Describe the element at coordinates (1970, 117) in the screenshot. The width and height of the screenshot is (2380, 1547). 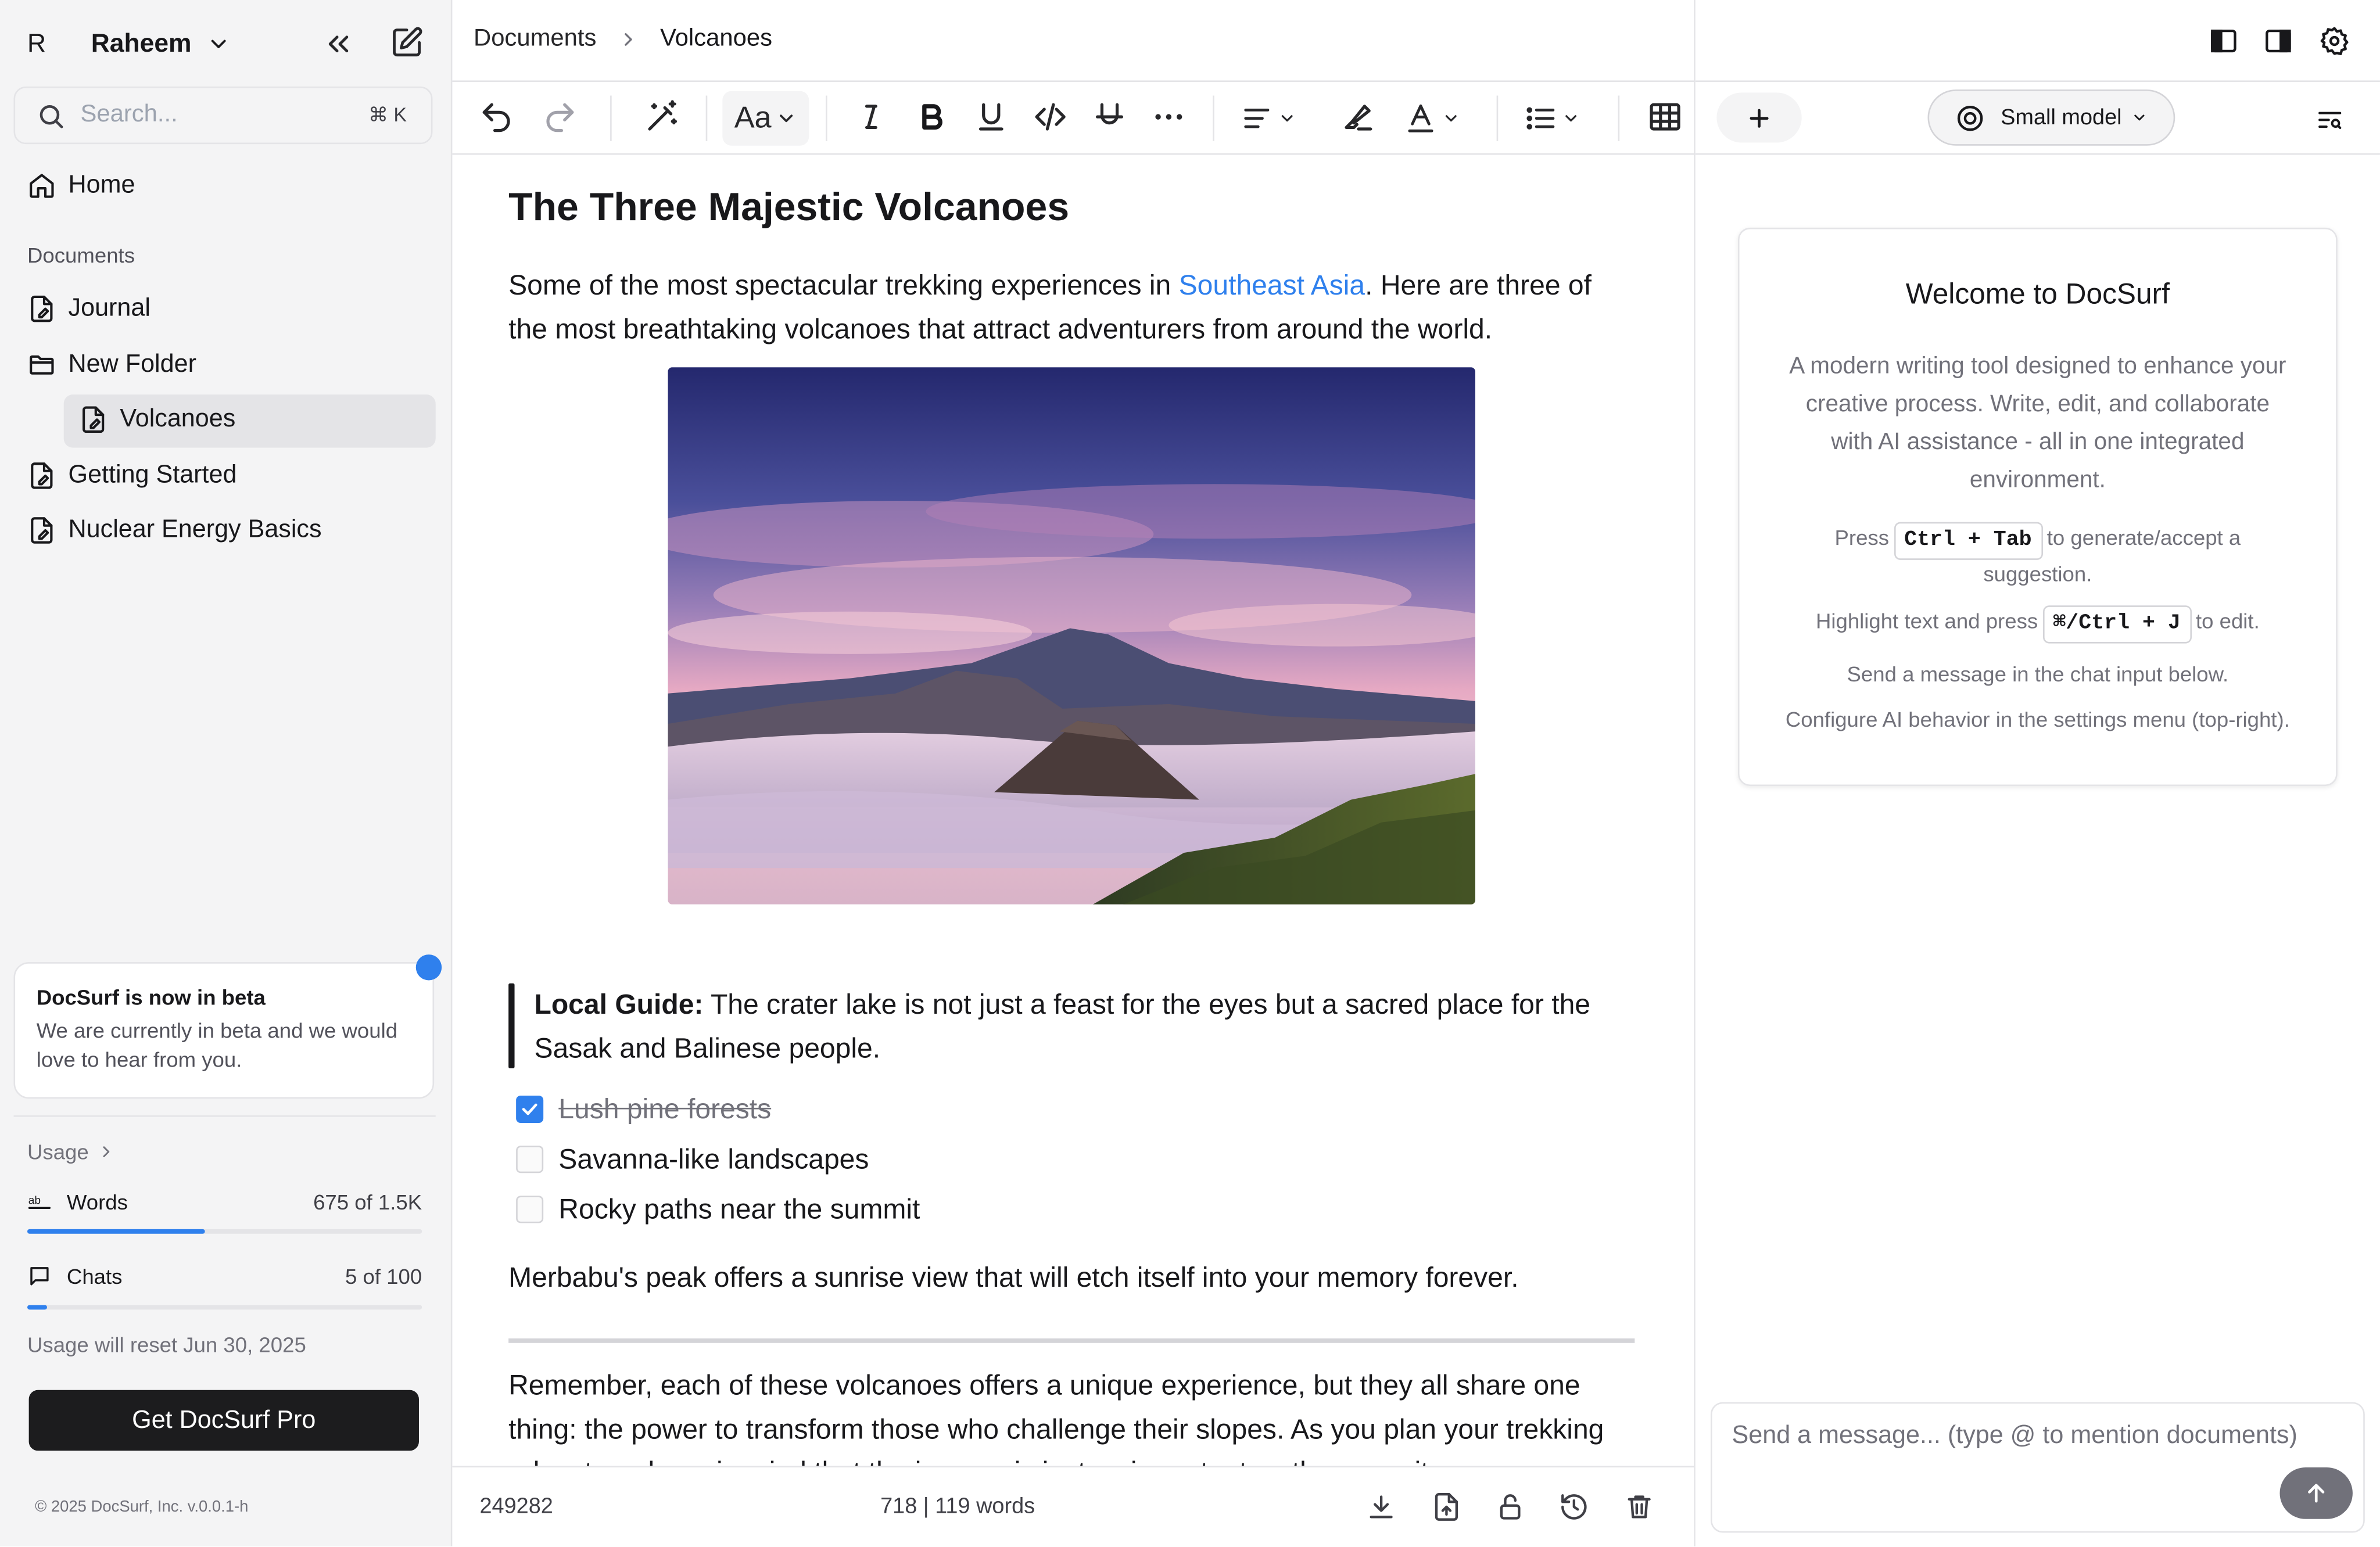
I see `model-icon` at that location.